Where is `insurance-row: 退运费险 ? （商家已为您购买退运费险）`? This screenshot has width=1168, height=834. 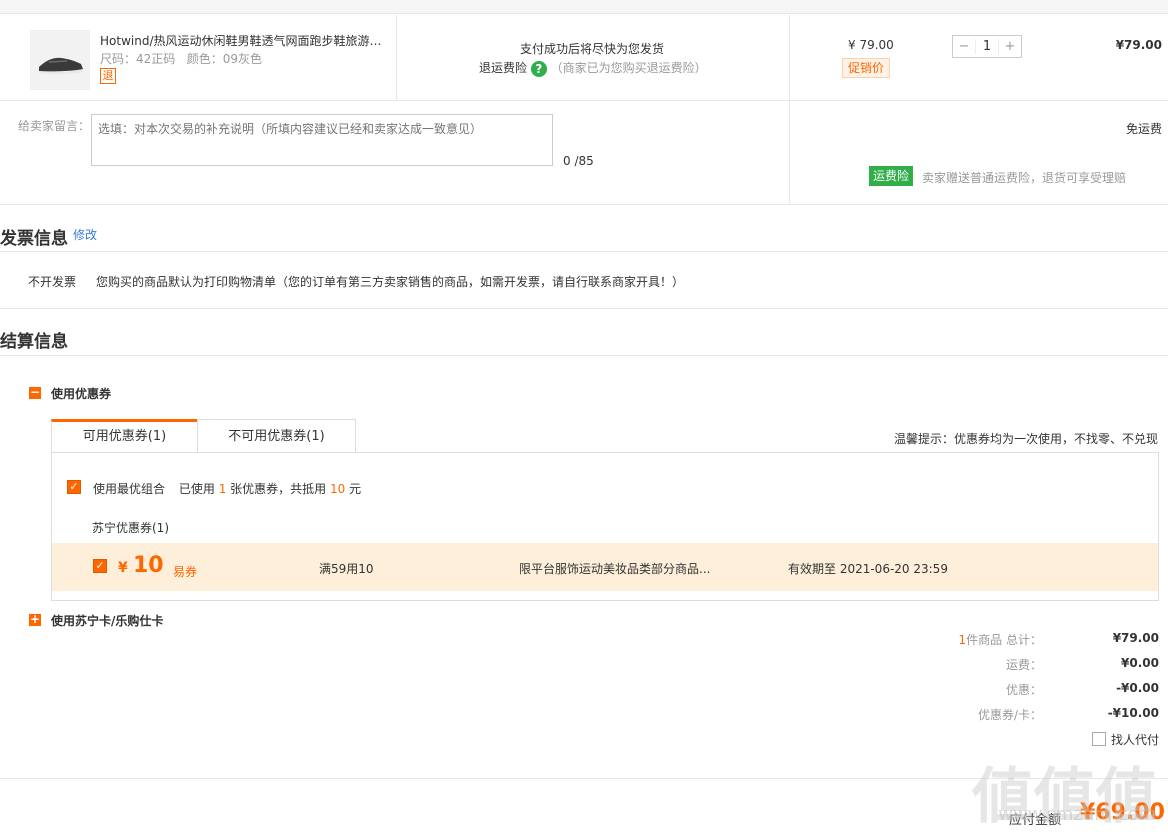 insurance-row: 退运费险 ? （商家已为您购买退运费险） is located at coordinates (593, 68).